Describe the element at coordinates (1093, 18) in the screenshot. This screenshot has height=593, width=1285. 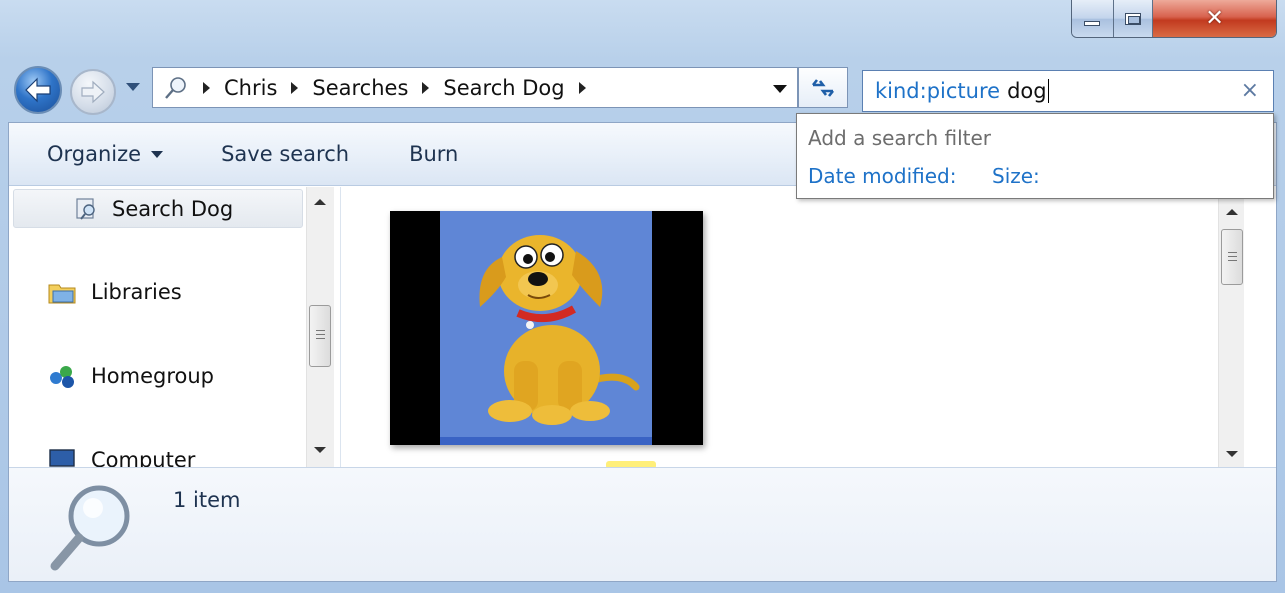
I see `minimize-button` at that location.